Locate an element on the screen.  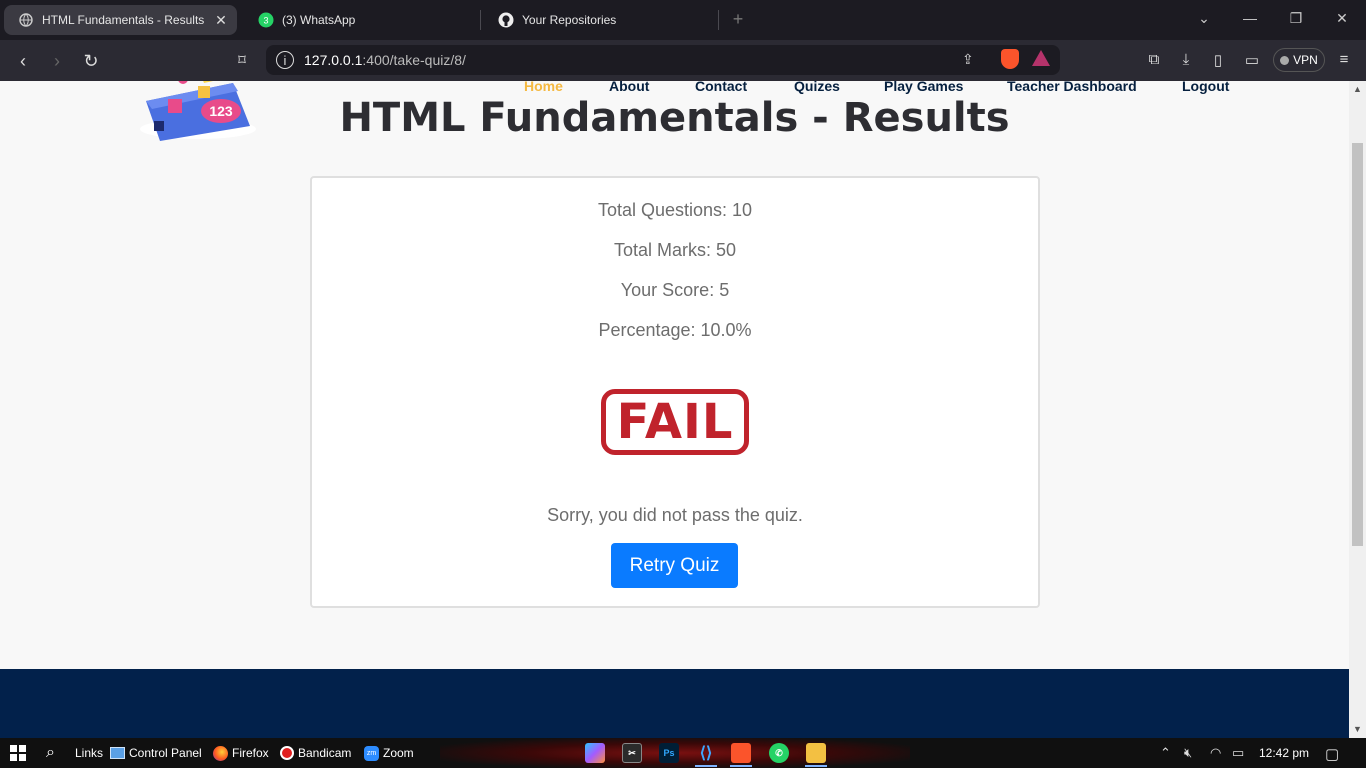
file-explorer-icon is located at coordinates (816, 753).